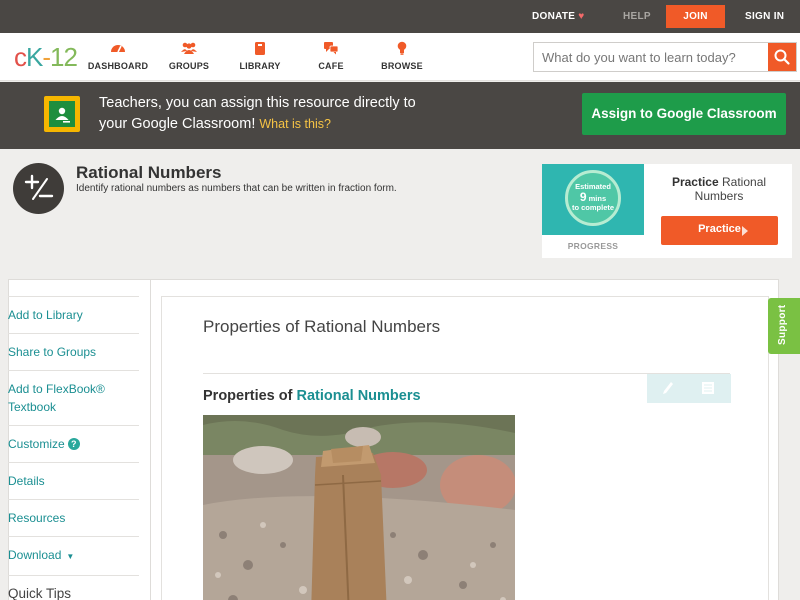  I want to click on annotation-toolbar, so click(689, 388).